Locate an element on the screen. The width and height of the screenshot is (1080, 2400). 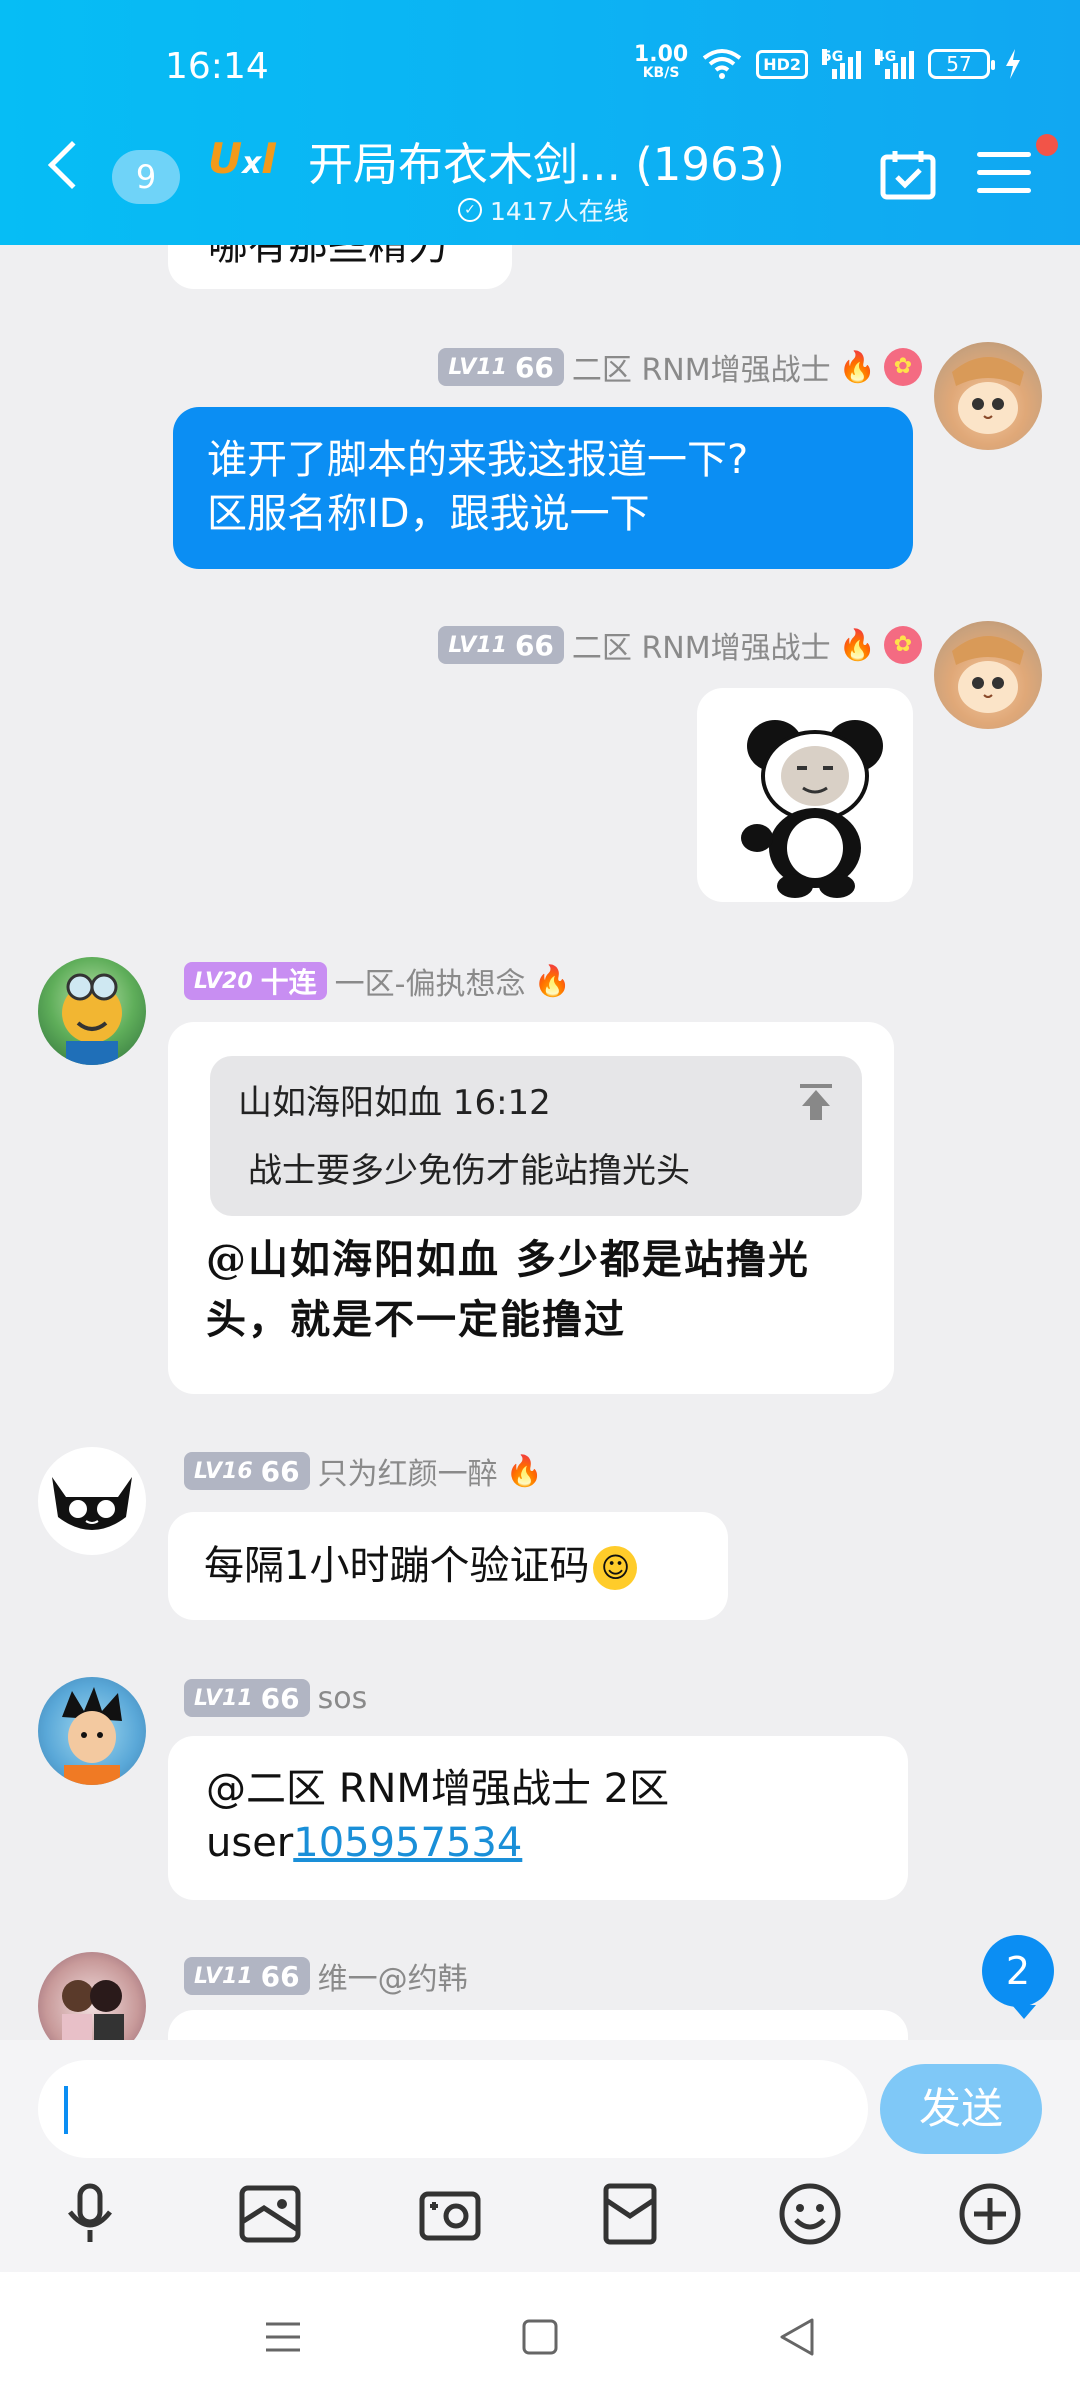
sticker-image is located at coordinates (805, 795).